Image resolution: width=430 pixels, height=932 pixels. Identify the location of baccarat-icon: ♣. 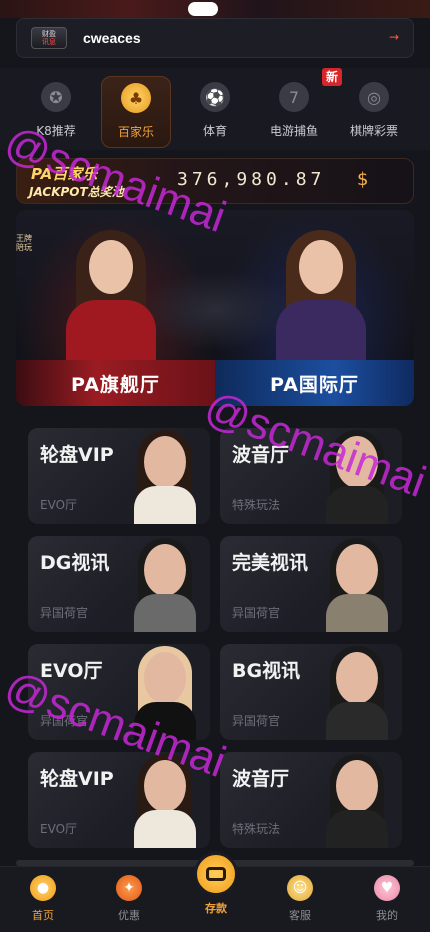
(136, 98).